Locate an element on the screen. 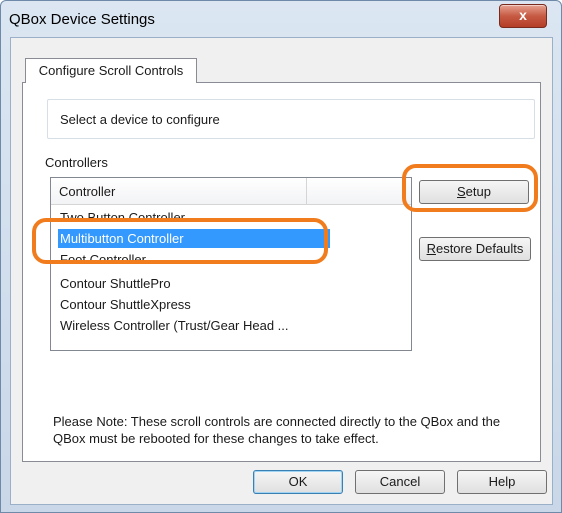 This screenshot has width=562, height=513. restore-defaults-button: Restore Defaults is located at coordinates (475, 249).